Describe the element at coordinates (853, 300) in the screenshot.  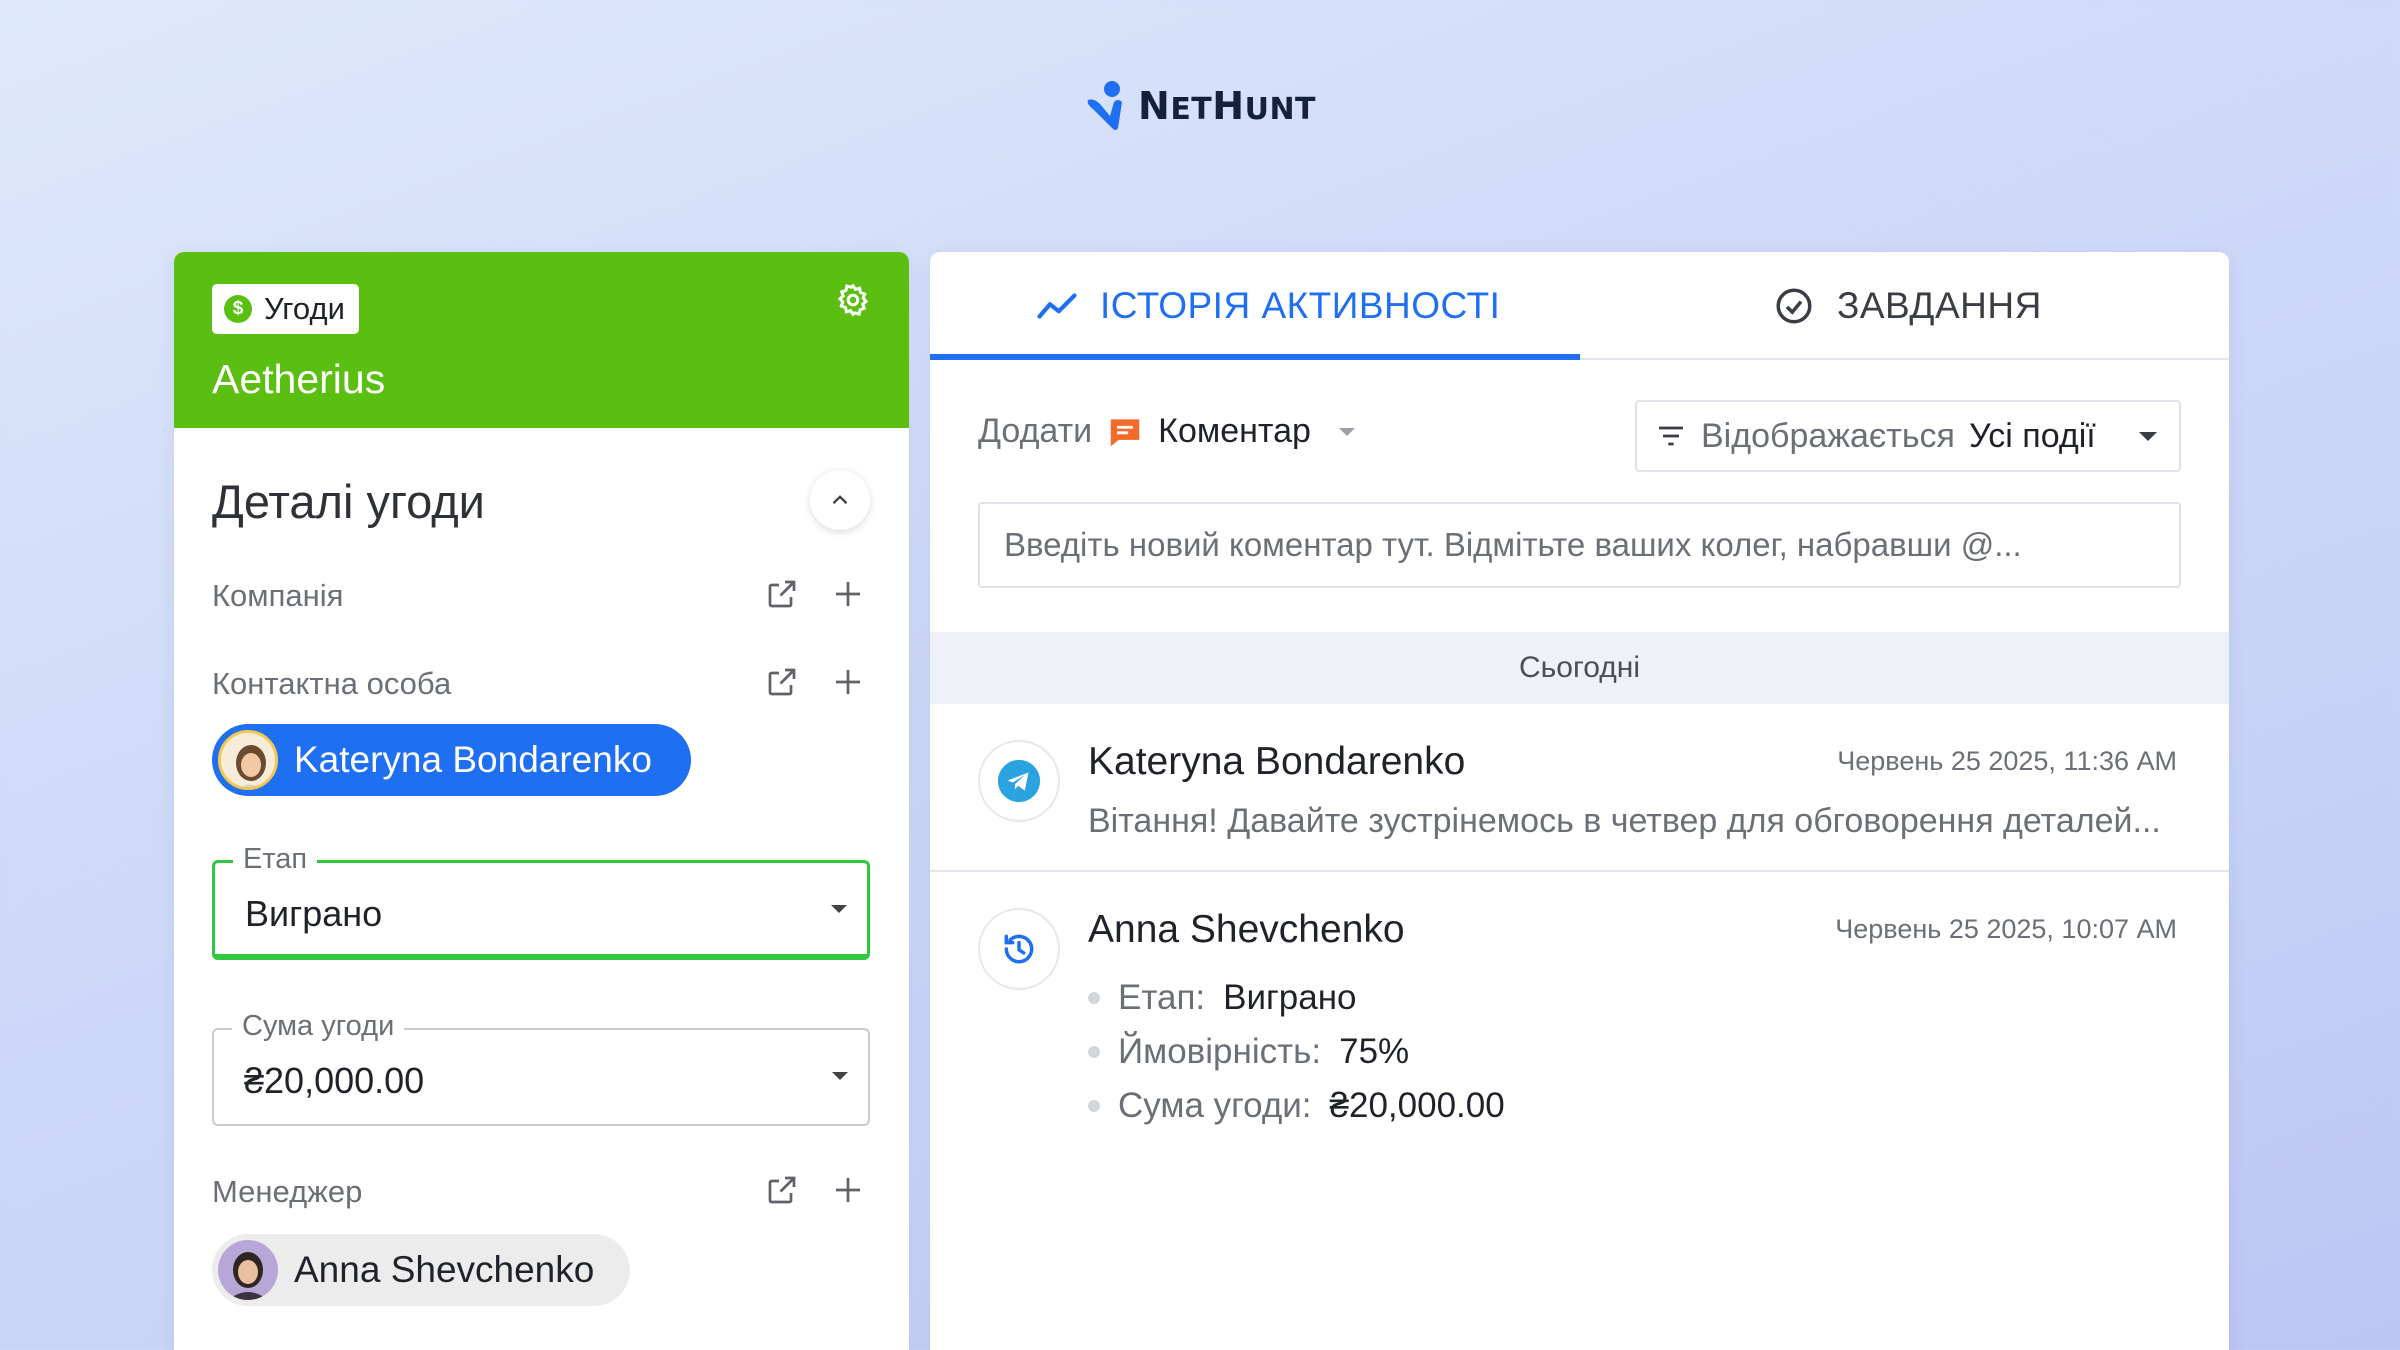
I see `gear-icon` at that location.